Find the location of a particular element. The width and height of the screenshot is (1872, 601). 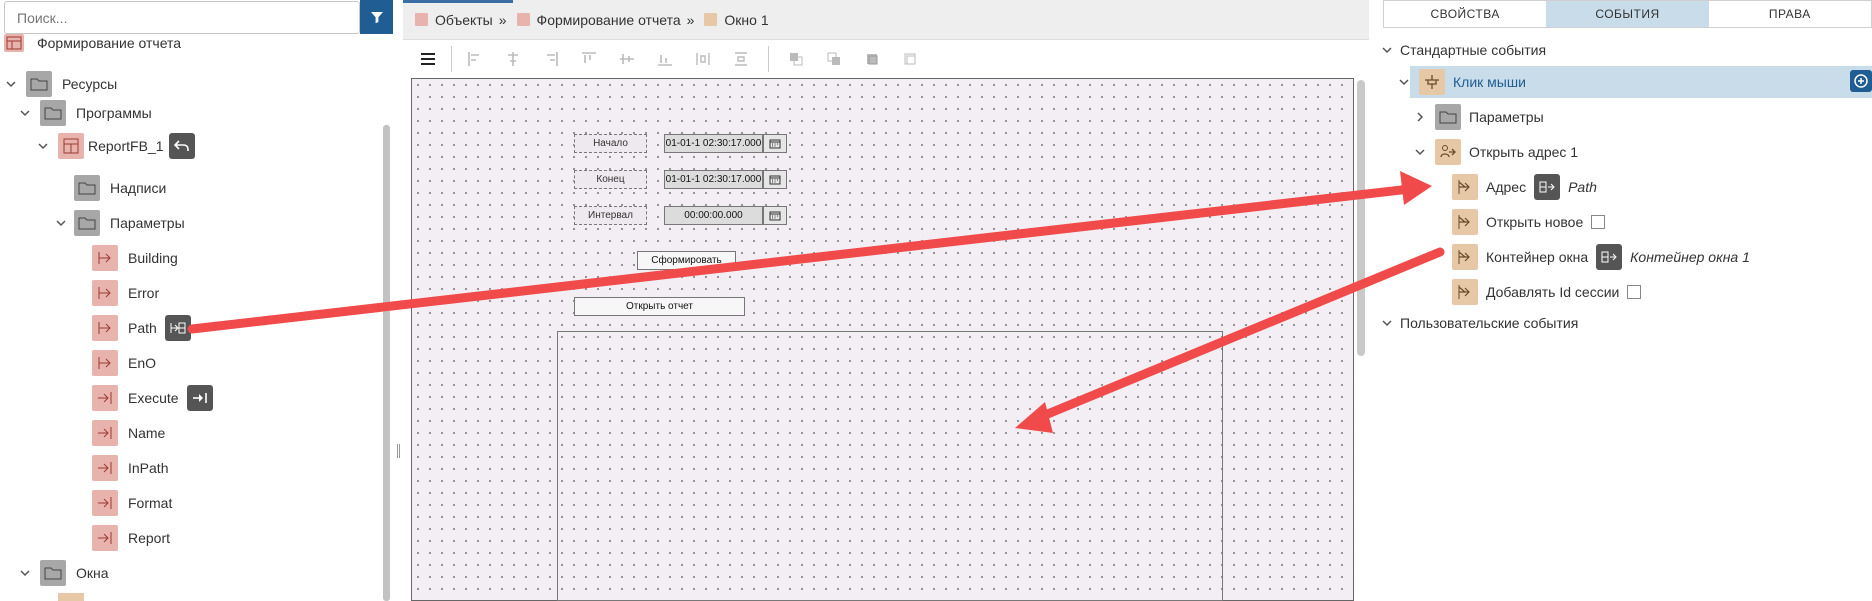

open-address-action: Открыть адрес 1 is located at coordinates (1495, 152).